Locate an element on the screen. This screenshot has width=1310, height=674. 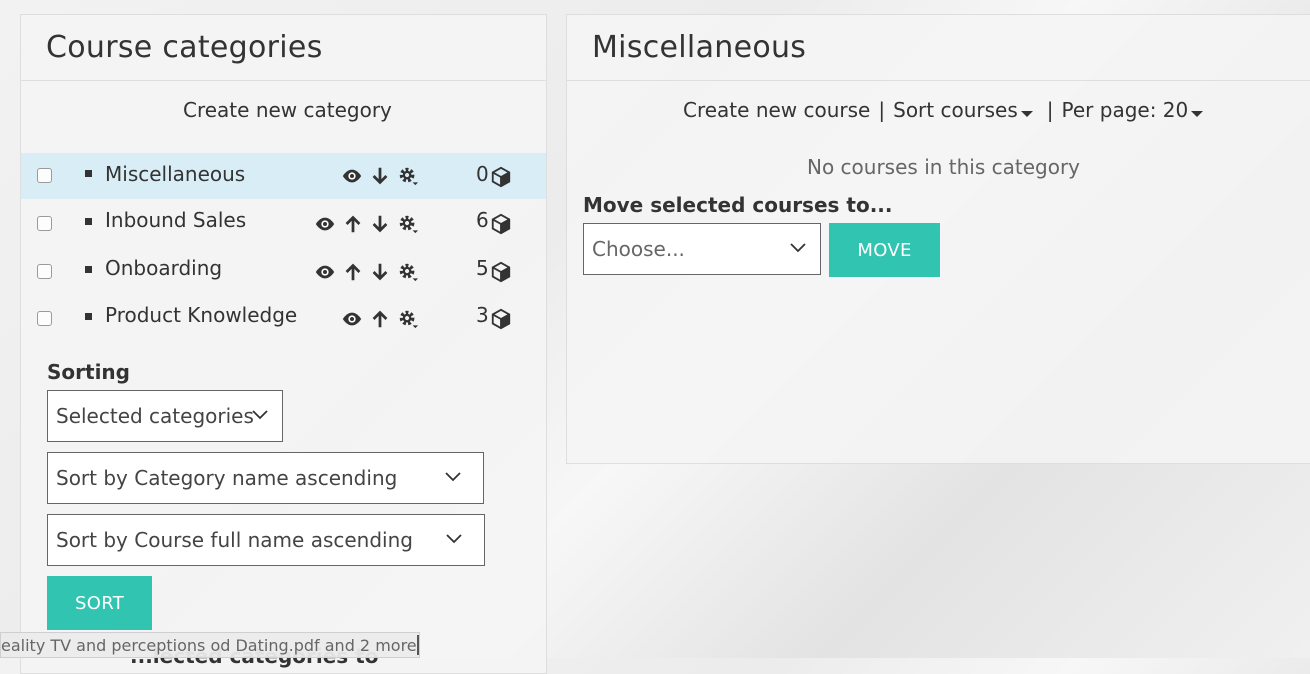
course-count: 3 is located at coordinates (482, 315).